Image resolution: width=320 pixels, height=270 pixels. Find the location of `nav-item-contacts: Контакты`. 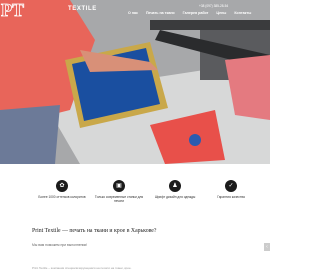

nav-item-contacts: Контакты is located at coordinates (242, 13).